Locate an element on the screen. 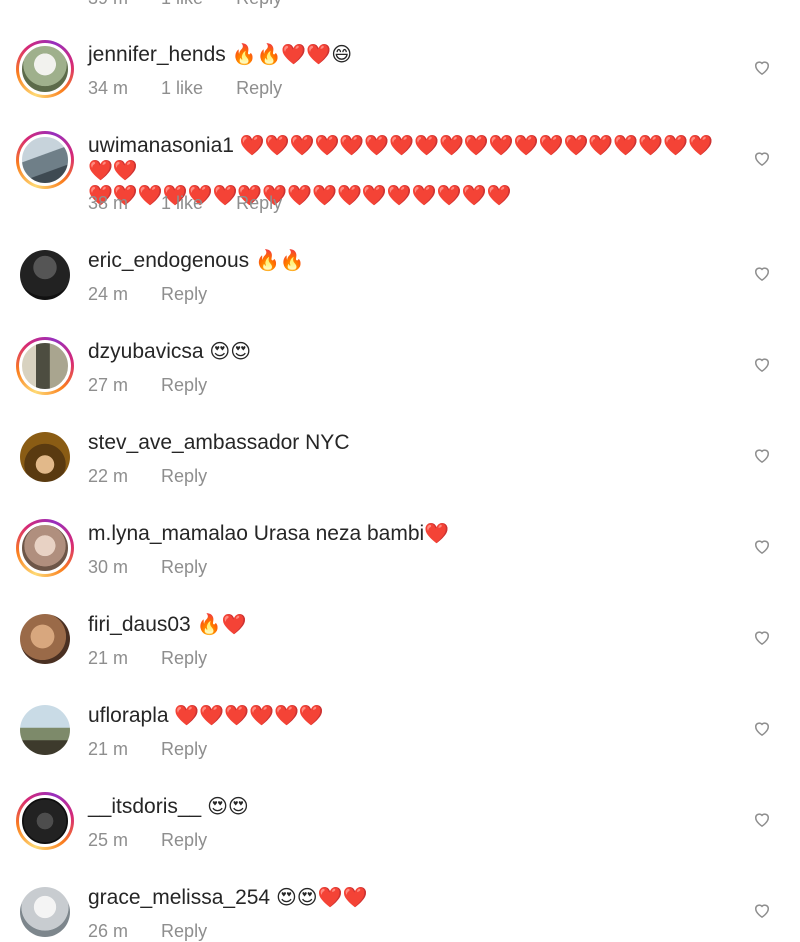 The height and width of the screenshot is (942, 800). comment-username: m.lyna_mamalao is located at coordinates (168, 533).